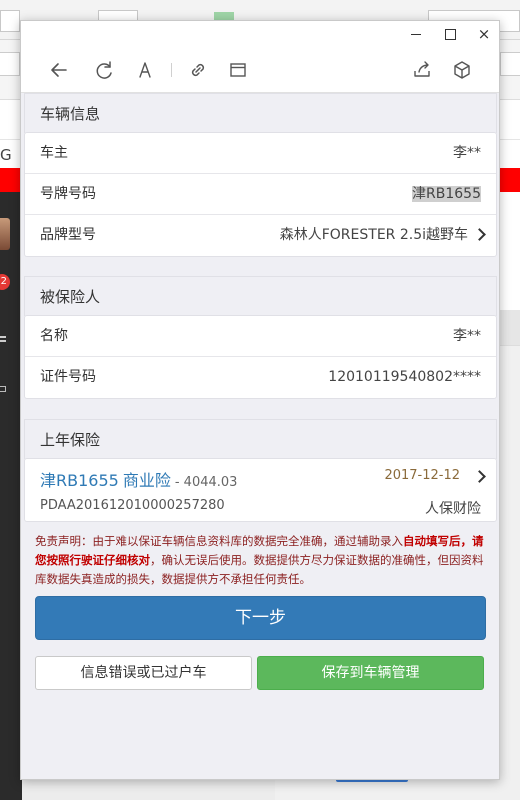  What do you see at coordinates (54, 153) in the screenshot?
I see `owner-label: 车主` at bounding box center [54, 153].